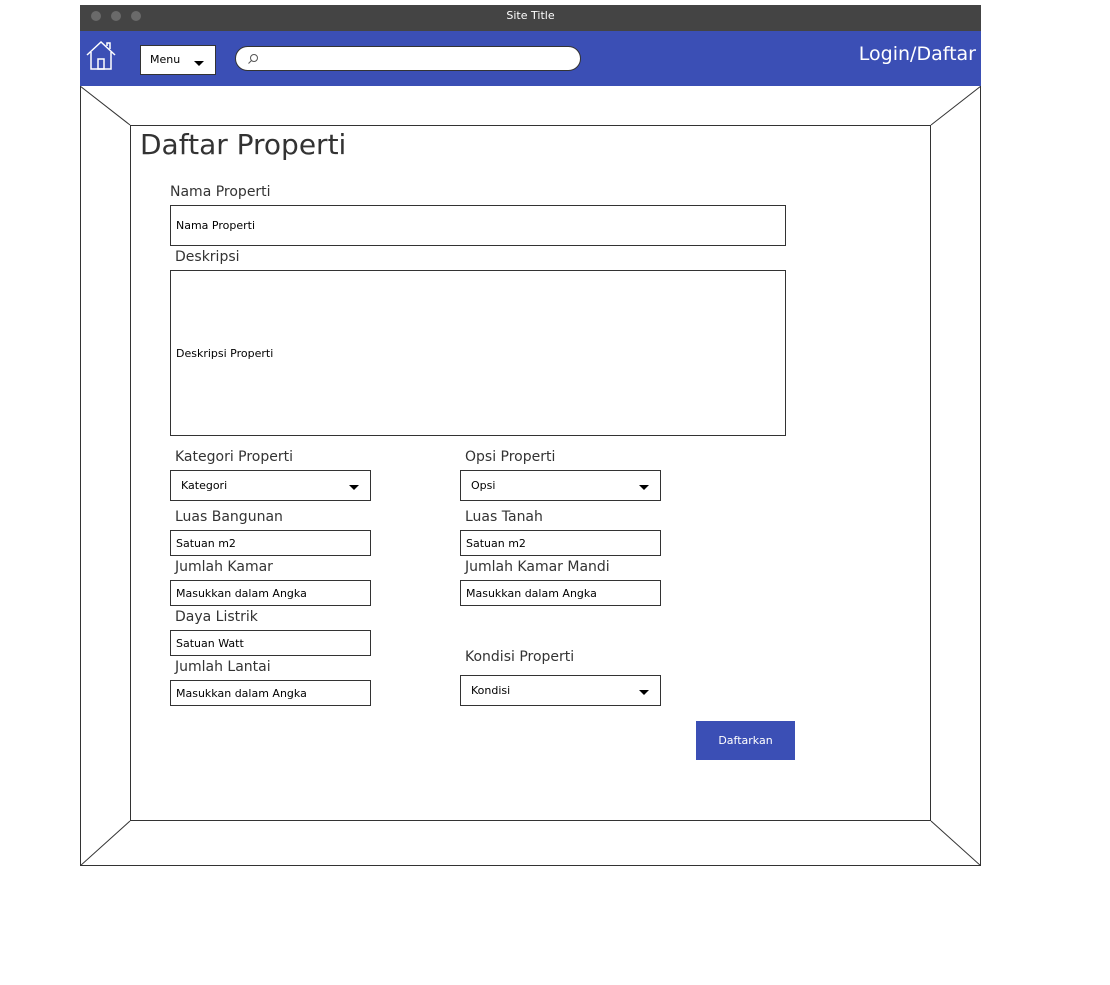  I want to click on nama-properti-input: Nama Properti, so click(478, 225).